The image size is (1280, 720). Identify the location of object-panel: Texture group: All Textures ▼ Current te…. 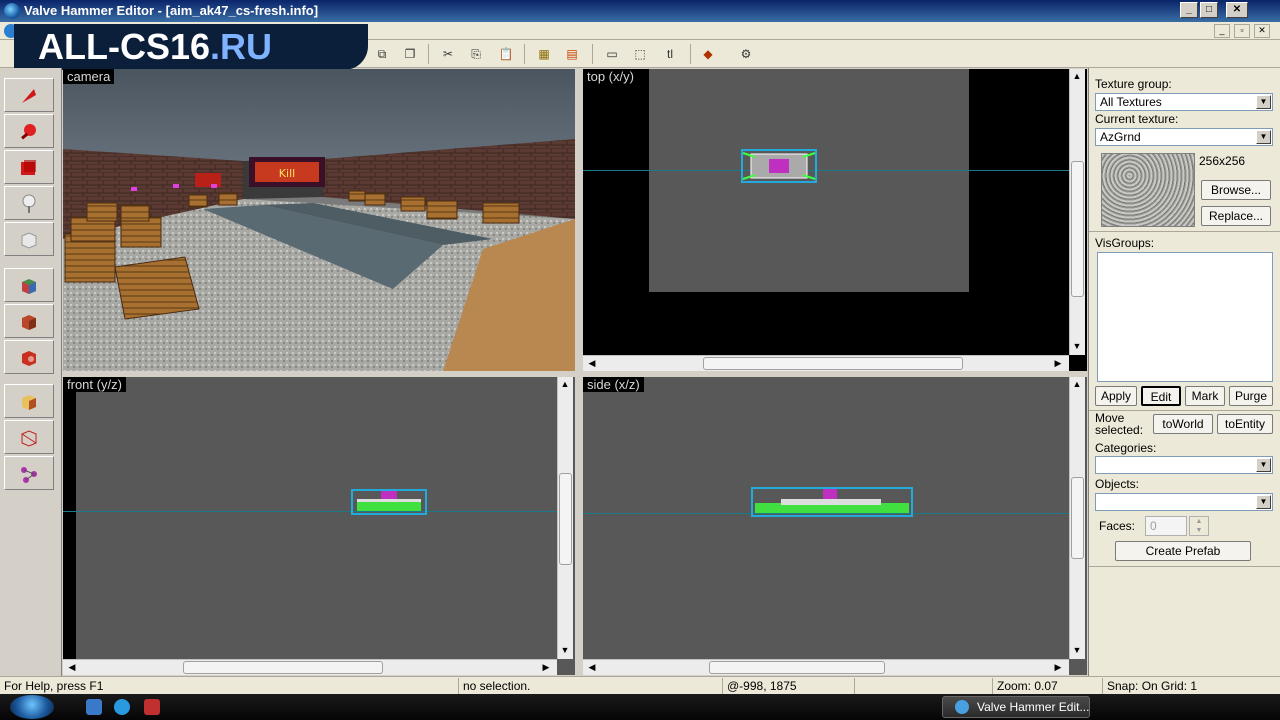
(1184, 372).